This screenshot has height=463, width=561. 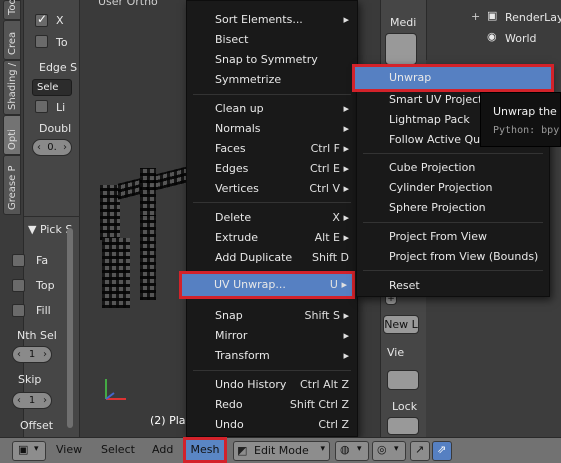 What do you see at coordinates (12, 135) in the screenshot?
I see `tab-options: Opti` at bounding box center [12, 135].